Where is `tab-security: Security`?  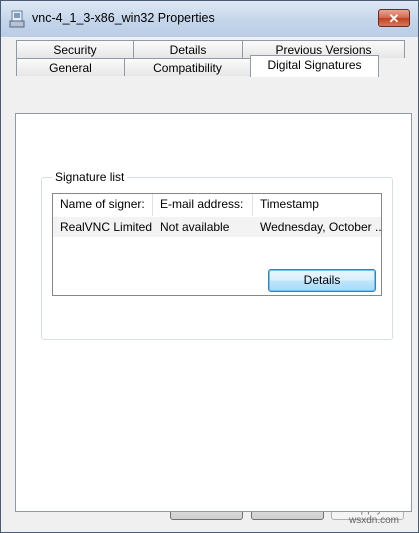 tab-security: Security is located at coordinates (75, 49).